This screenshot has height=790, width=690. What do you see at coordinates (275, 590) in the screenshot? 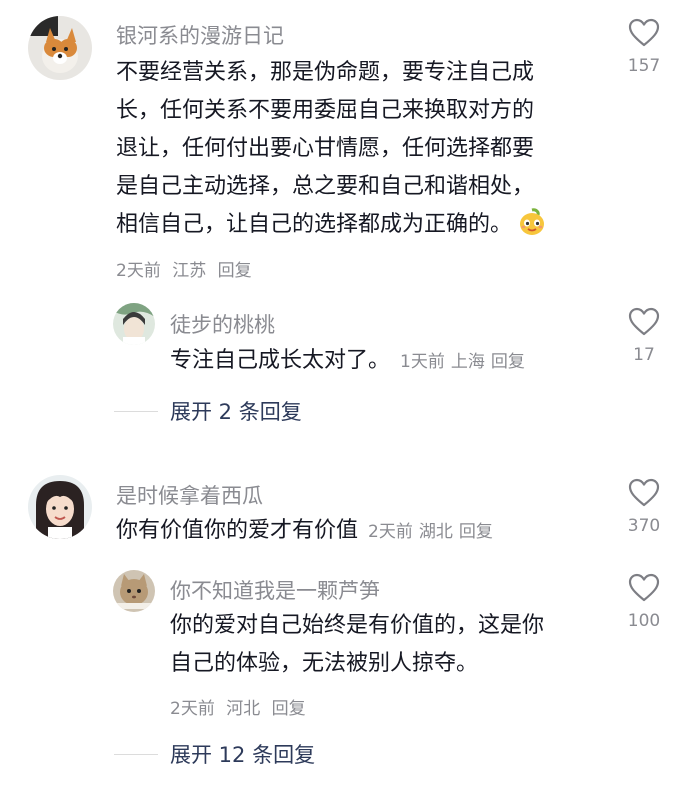
I see `comment-username: 你不知道我是一颗芦笋` at bounding box center [275, 590].